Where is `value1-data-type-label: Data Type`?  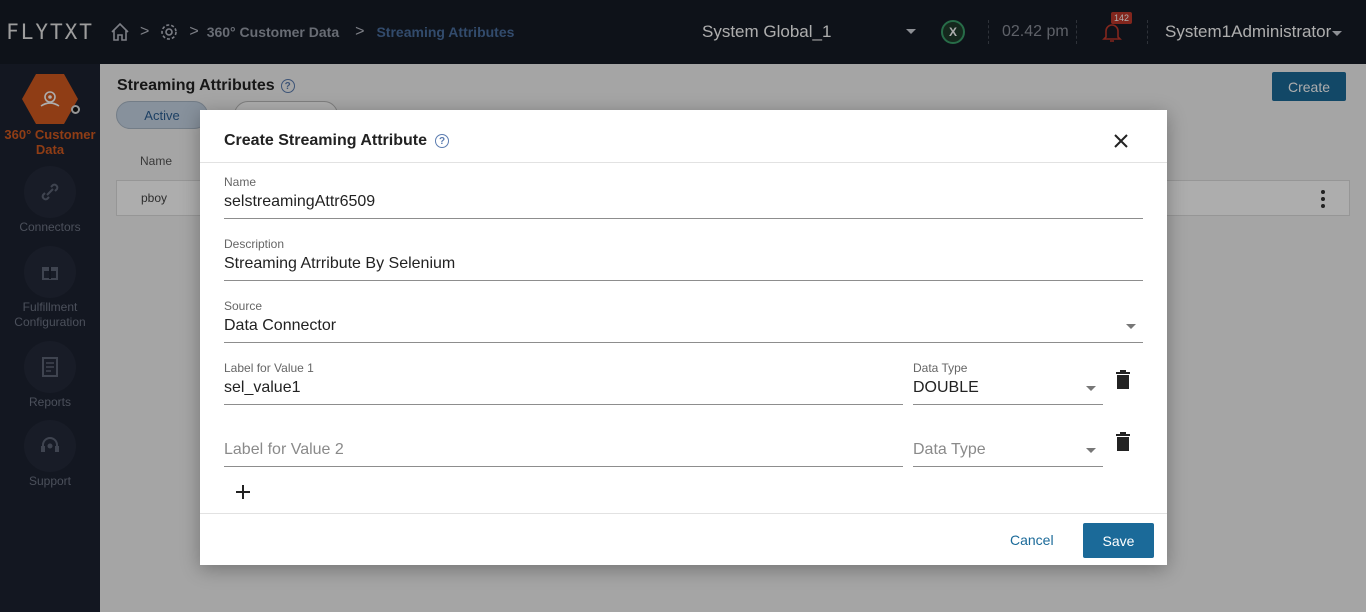 value1-data-type-label: Data Type is located at coordinates (940, 368).